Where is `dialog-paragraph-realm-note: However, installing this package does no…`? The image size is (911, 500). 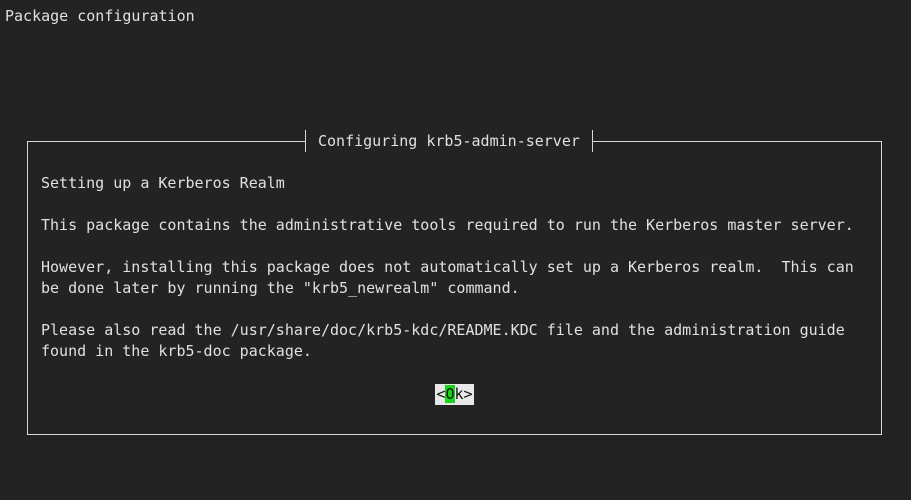 dialog-paragraph-realm-note: However, installing this package does no… is located at coordinates (452, 277).